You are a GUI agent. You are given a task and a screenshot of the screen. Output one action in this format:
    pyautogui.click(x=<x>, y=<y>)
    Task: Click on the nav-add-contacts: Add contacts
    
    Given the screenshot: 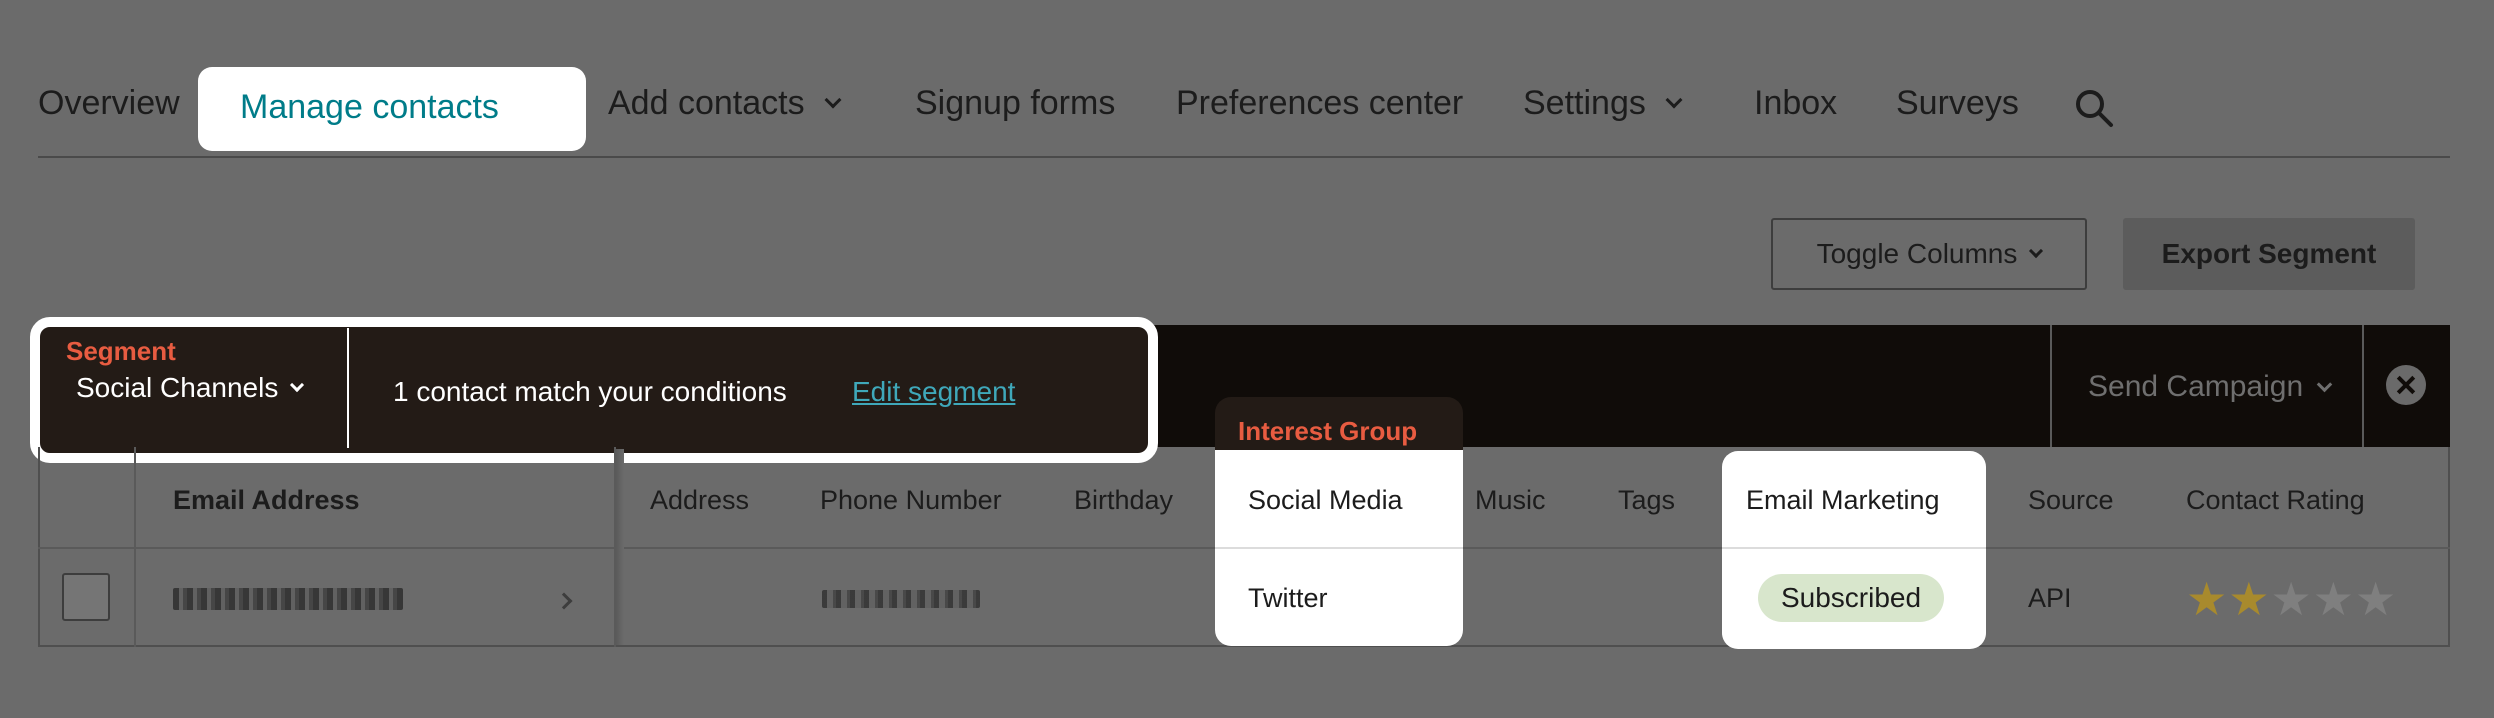 What is the action you would take?
    pyautogui.click(x=725, y=103)
    